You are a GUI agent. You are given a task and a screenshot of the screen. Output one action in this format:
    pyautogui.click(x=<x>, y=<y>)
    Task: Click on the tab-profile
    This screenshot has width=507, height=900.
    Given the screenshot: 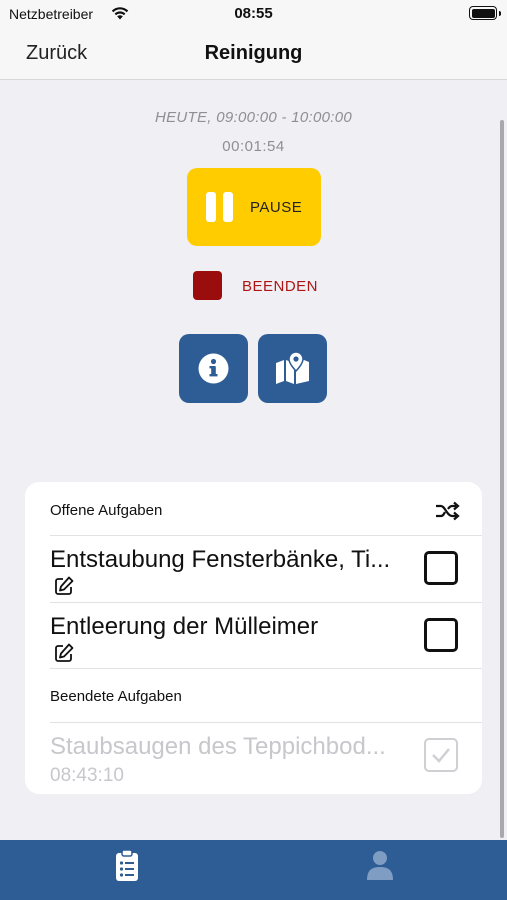 What is the action you would take?
    pyautogui.click(x=380, y=866)
    